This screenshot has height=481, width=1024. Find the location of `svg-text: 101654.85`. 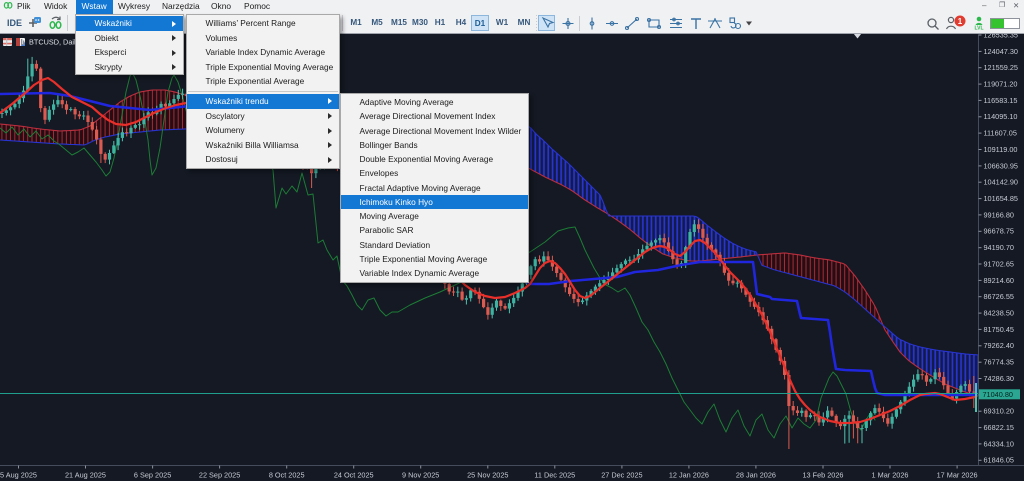

svg-text: 101654.85 is located at coordinates (1001, 198).